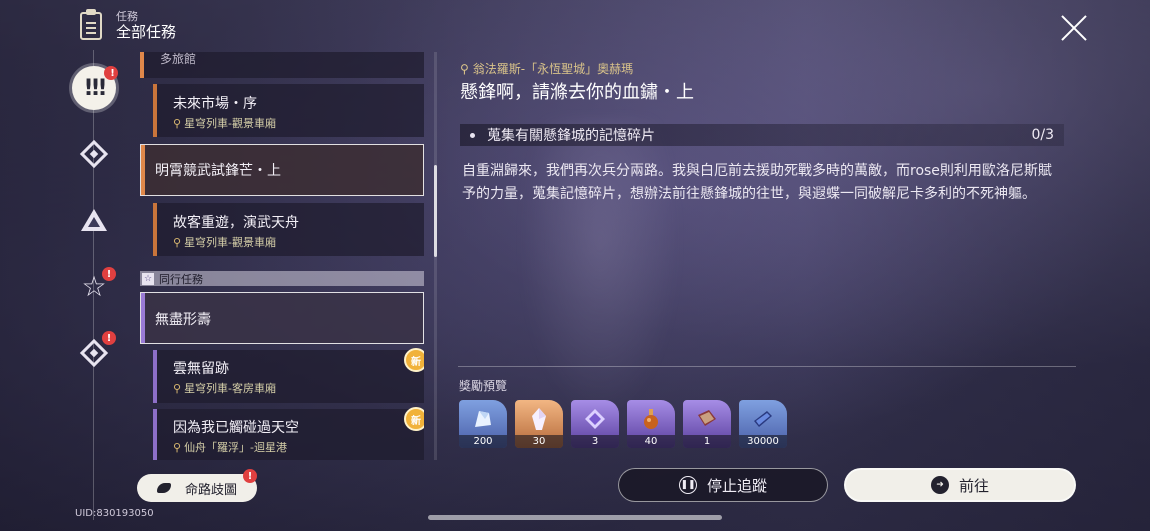  What do you see at coordinates (763, 441) in the screenshot?
I see `reward-count: 30000` at bounding box center [763, 441].